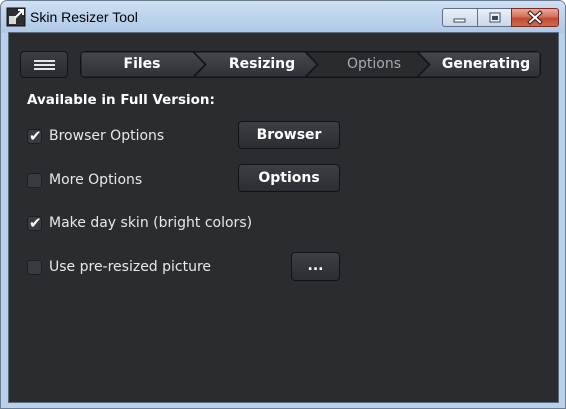  What do you see at coordinates (16, 17) in the screenshot?
I see `resize-icon` at bounding box center [16, 17].